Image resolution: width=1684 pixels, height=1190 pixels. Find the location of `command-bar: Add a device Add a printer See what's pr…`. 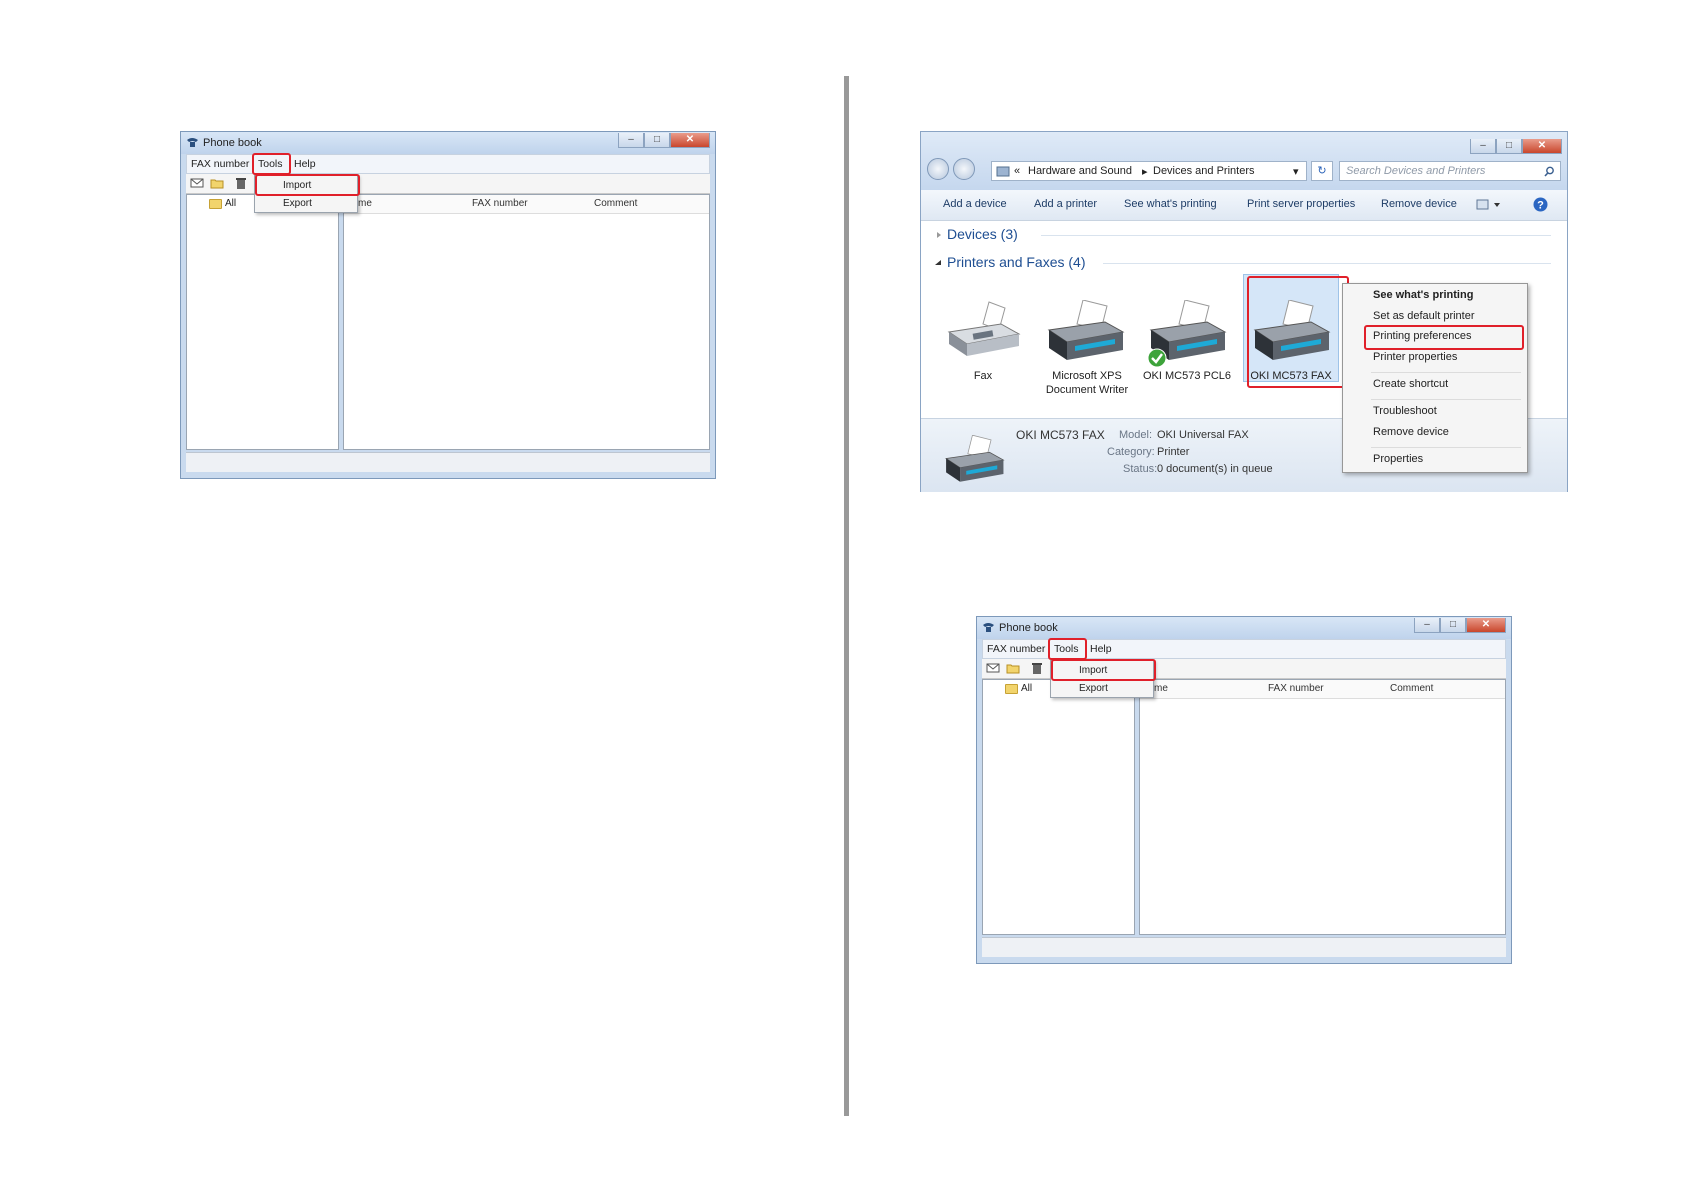

command-bar: Add a device Add a printer See what's pr… is located at coordinates (1244, 205).